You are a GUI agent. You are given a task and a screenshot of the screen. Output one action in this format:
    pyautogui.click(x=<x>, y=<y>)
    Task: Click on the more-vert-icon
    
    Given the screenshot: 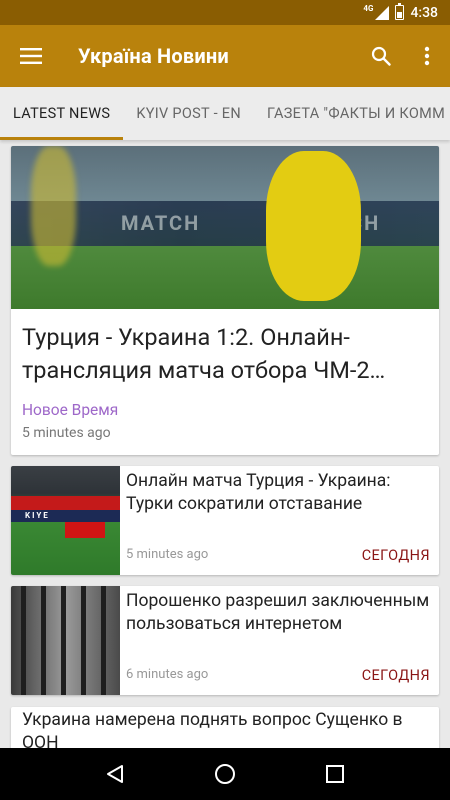 What is the action you would take?
    pyautogui.click(x=427, y=56)
    